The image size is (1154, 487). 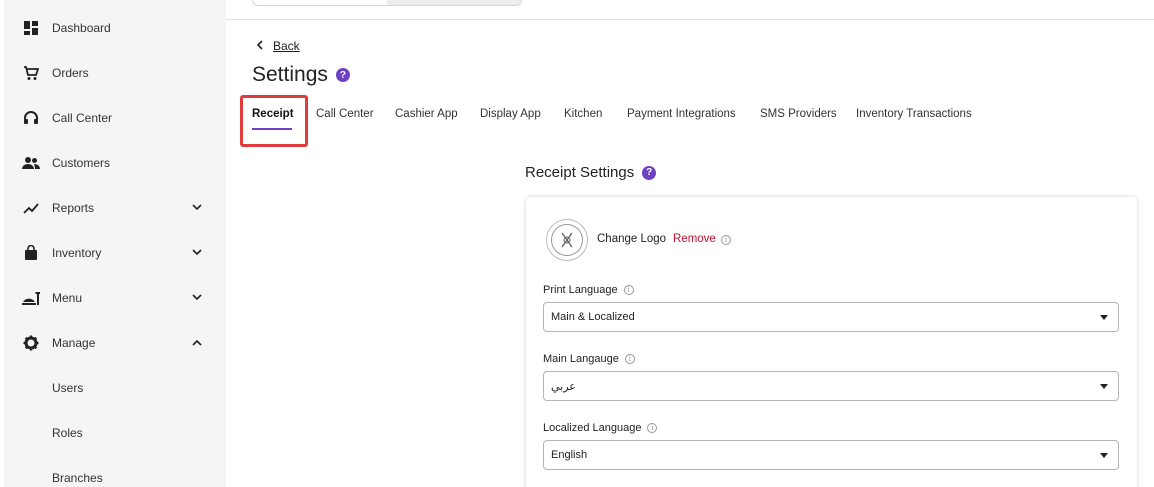 I want to click on localized-language-select: English, so click(x=831, y=455).